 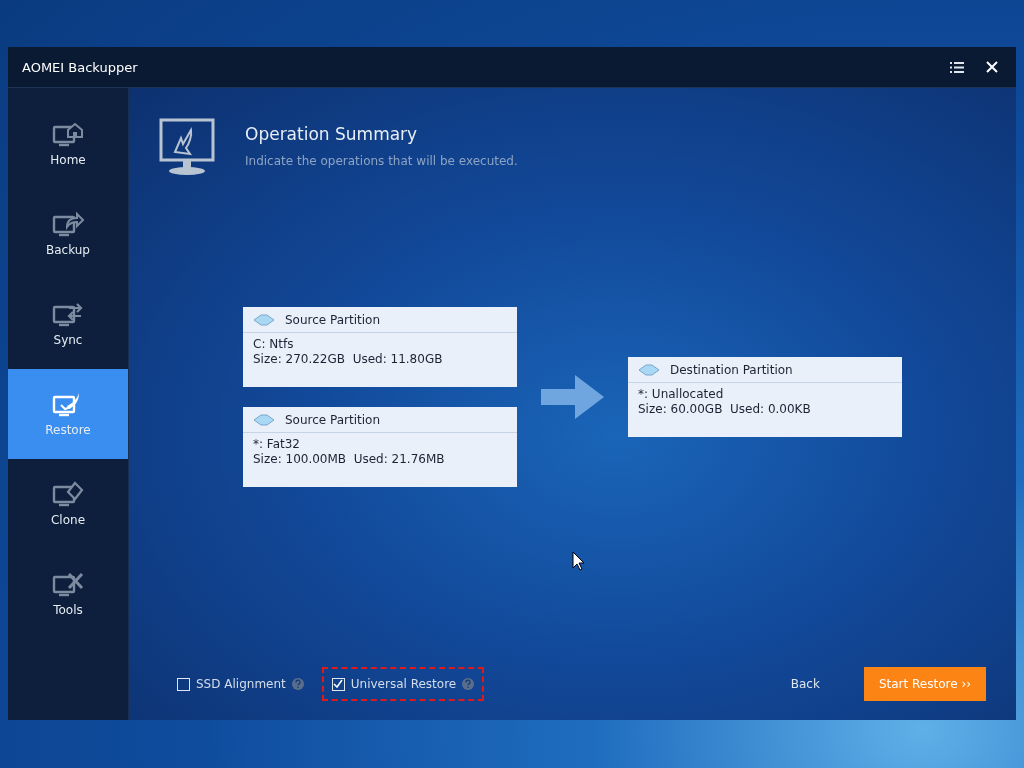 I want to click on partition-name: *: Fat32, so click(x=277, y=444).